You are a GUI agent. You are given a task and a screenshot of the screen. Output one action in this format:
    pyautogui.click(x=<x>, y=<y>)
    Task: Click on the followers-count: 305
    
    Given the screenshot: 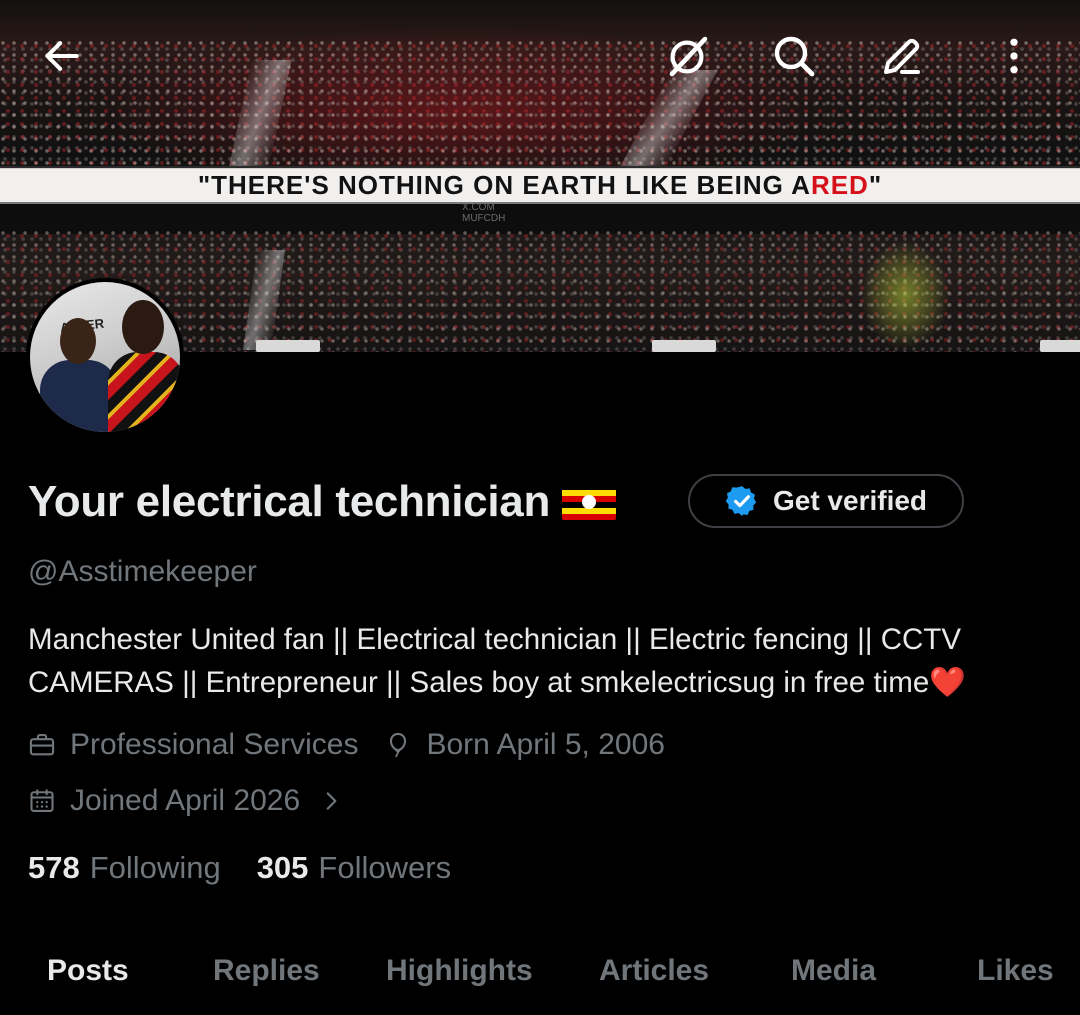 What is the action you would take?
    pyautogui.click(x=282, y=867)
    